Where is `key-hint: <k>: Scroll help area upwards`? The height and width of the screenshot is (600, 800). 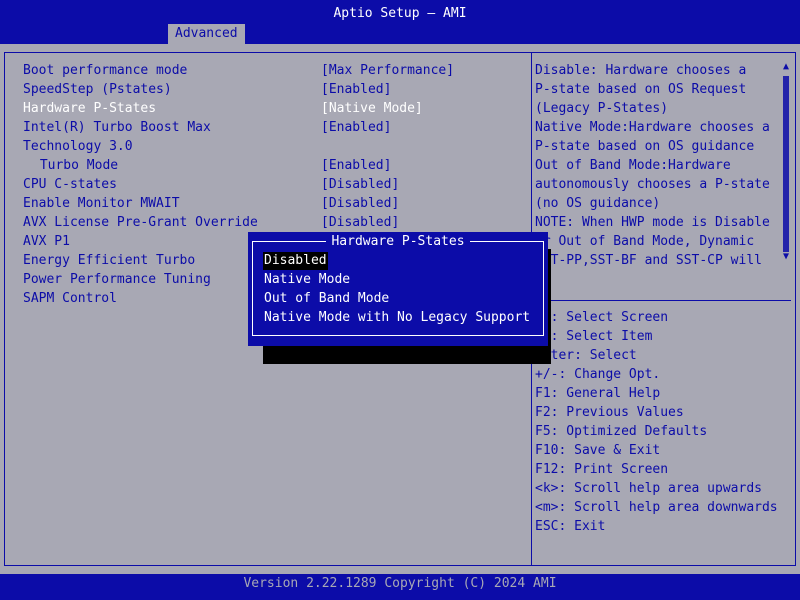 key-hint: <k>: Scroll help area upwards is located at coordinates (648, 488).